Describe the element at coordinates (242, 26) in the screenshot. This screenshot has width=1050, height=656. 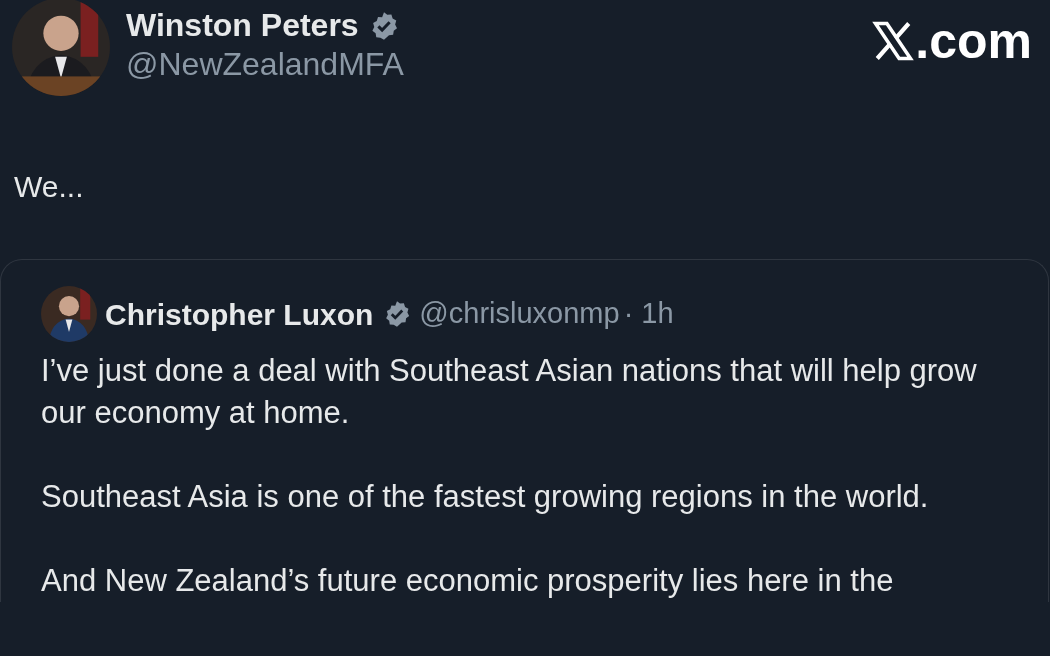
I see `author-name: Winston Peters` at that location.